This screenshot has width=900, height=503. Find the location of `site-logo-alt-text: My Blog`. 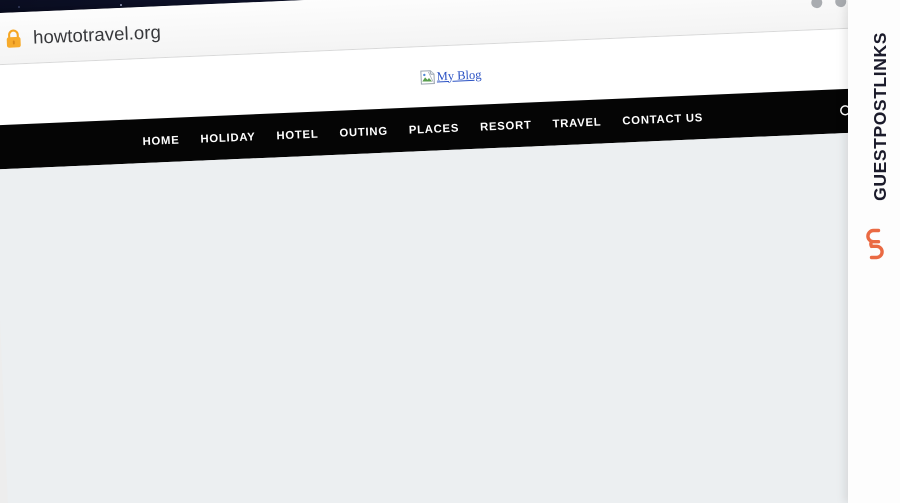

site-logo-alt-text: My Blog is located at coordinates (459, 75).